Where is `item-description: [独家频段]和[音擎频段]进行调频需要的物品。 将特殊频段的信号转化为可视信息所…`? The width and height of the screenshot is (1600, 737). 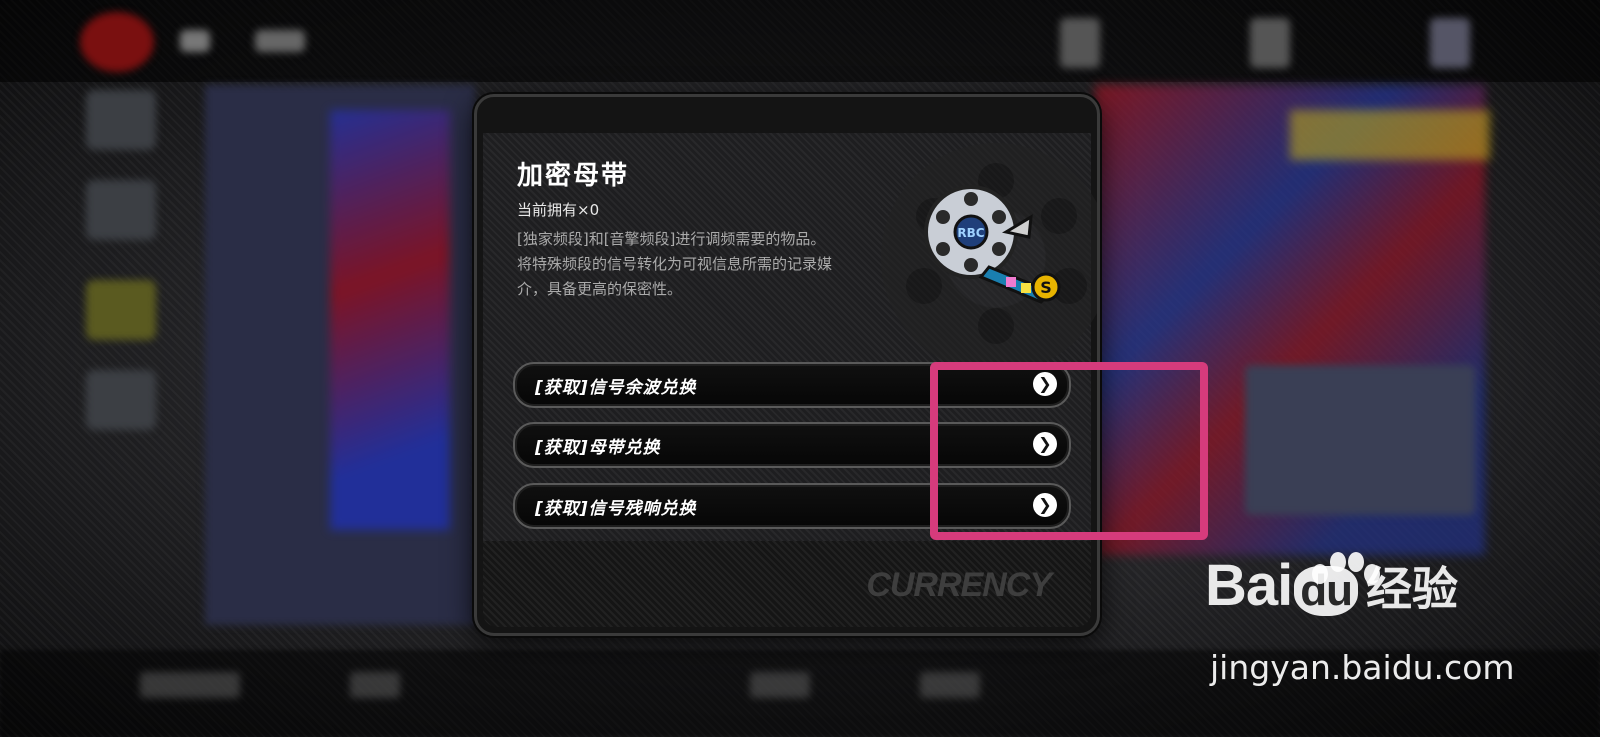
item-description: [独家频段]和[音擎频段]进行调频需要的物品。 将特殊频段的信号转化为可视信息所… is located at coordinates (687, 264).